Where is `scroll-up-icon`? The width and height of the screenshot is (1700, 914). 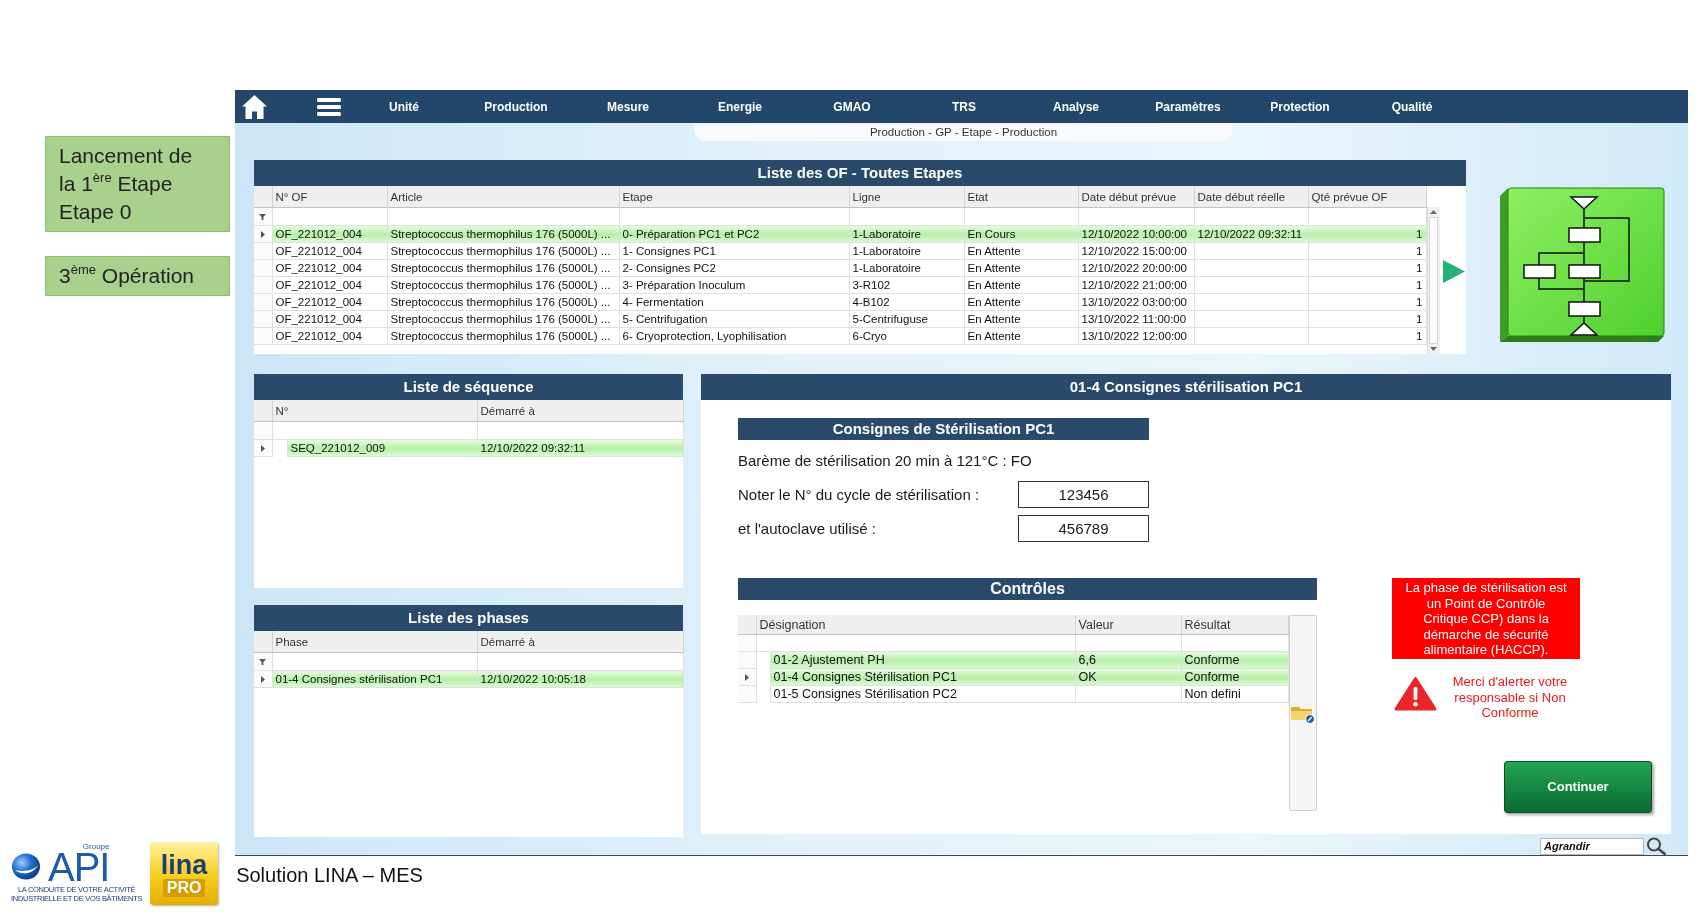
scroll-up-icon is located at coordinates (1433, 212).